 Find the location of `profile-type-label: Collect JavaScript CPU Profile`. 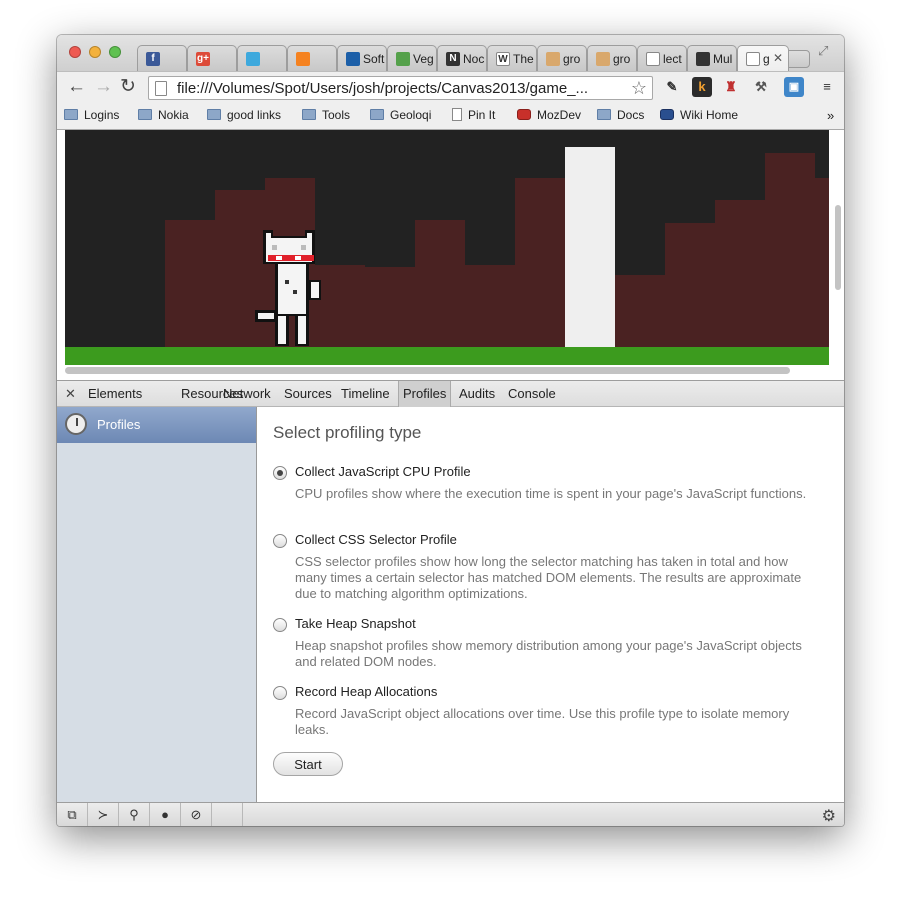

profile-type-label: Collect JavaScript CPU Profile is located at coordinates (383, 471).